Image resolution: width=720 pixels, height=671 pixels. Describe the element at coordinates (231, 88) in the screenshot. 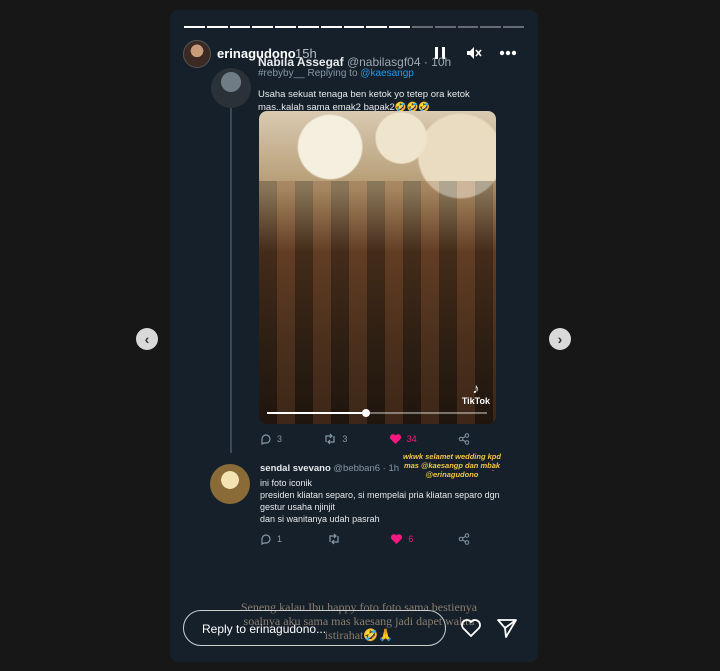

I see `tweet-avatar` at that location.